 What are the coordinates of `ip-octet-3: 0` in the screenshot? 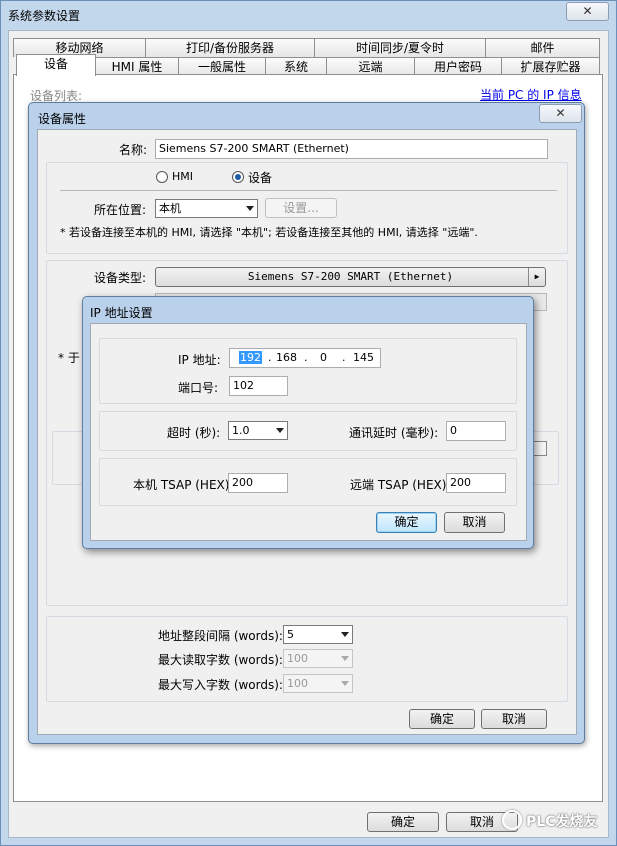 It's located at (323, 357).